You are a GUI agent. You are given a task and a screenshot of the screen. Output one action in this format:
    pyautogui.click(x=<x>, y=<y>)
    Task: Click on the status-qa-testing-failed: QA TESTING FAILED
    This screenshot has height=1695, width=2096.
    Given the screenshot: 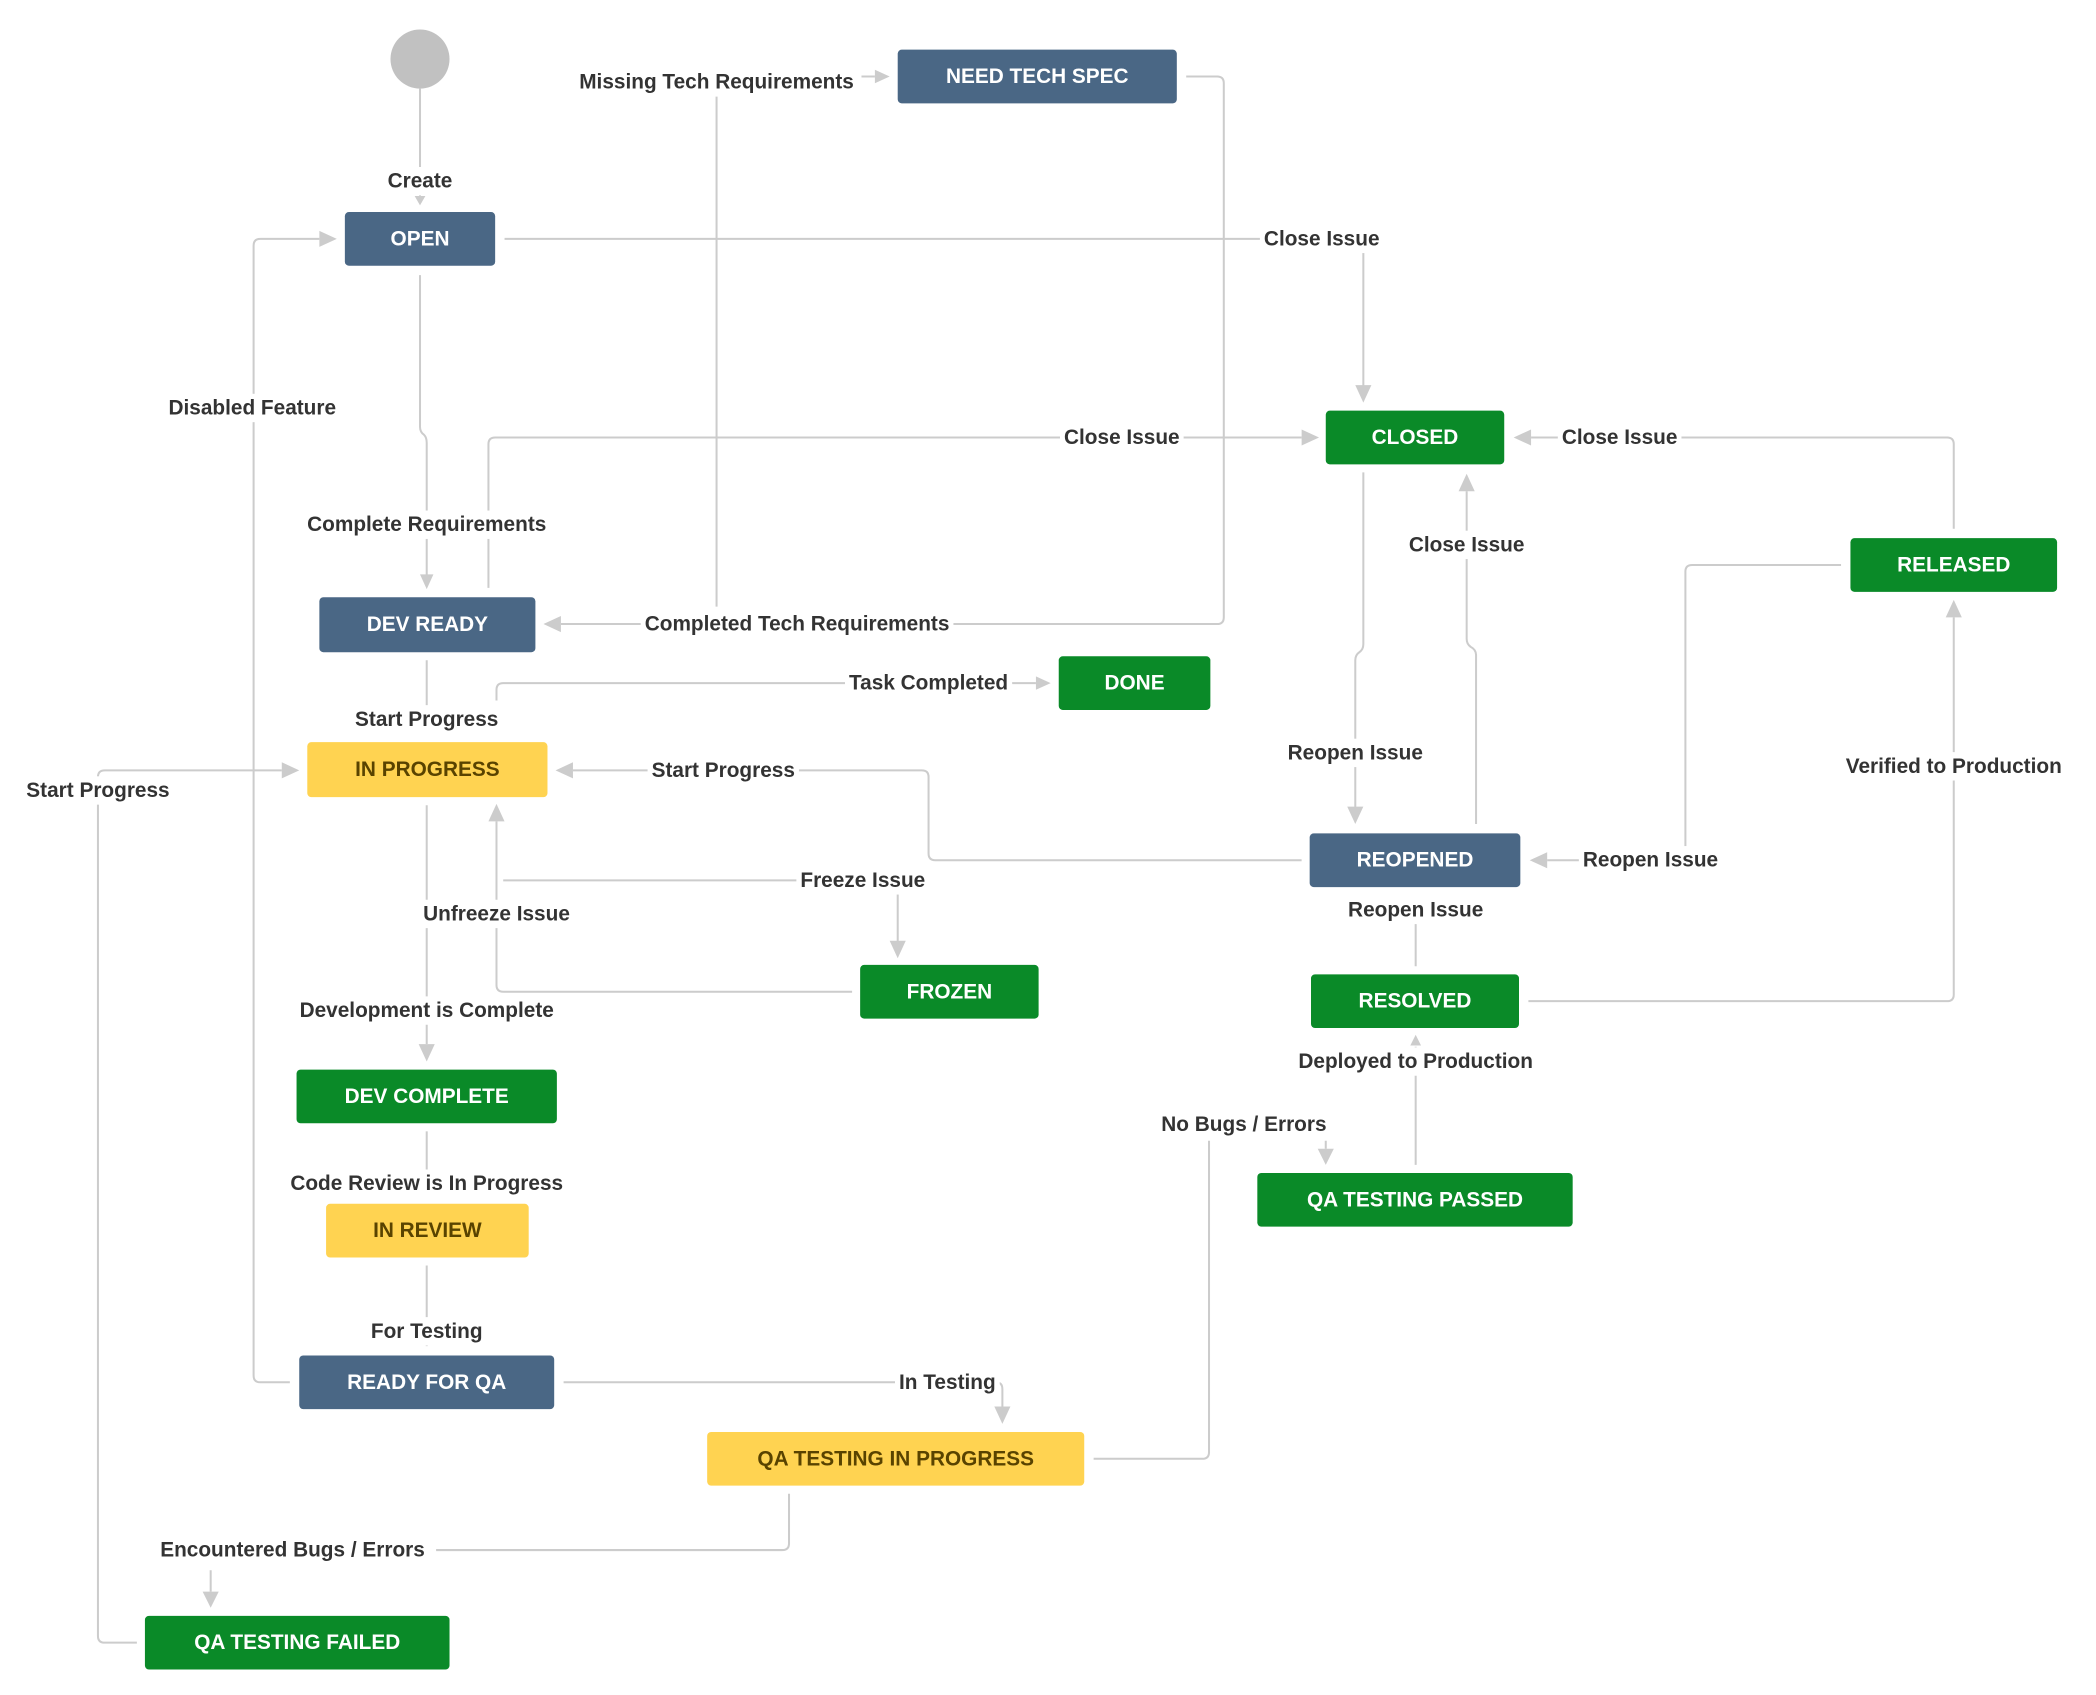 What is the action you would take?
    pyautogui.click(x=297, y=1642)
    